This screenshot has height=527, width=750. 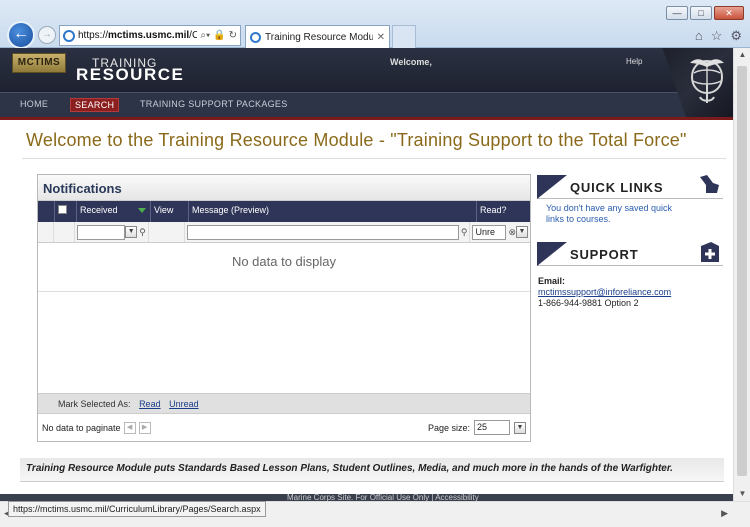 What do you see at coordinates (374, 158) in the screenshot?
I see `title-divider` at bounding box center [374, 158].